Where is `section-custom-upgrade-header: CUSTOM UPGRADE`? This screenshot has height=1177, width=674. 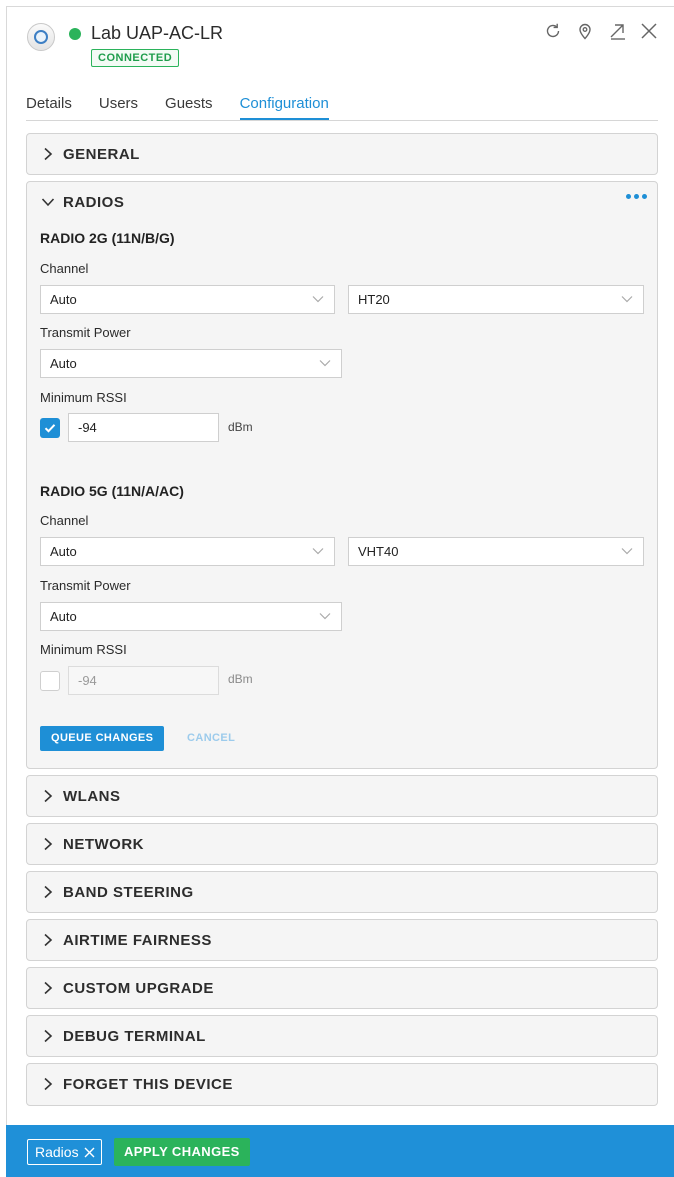 section-custom-upgrade-header: CUSTOM UPGRADE is located at coordinates (342, 988).